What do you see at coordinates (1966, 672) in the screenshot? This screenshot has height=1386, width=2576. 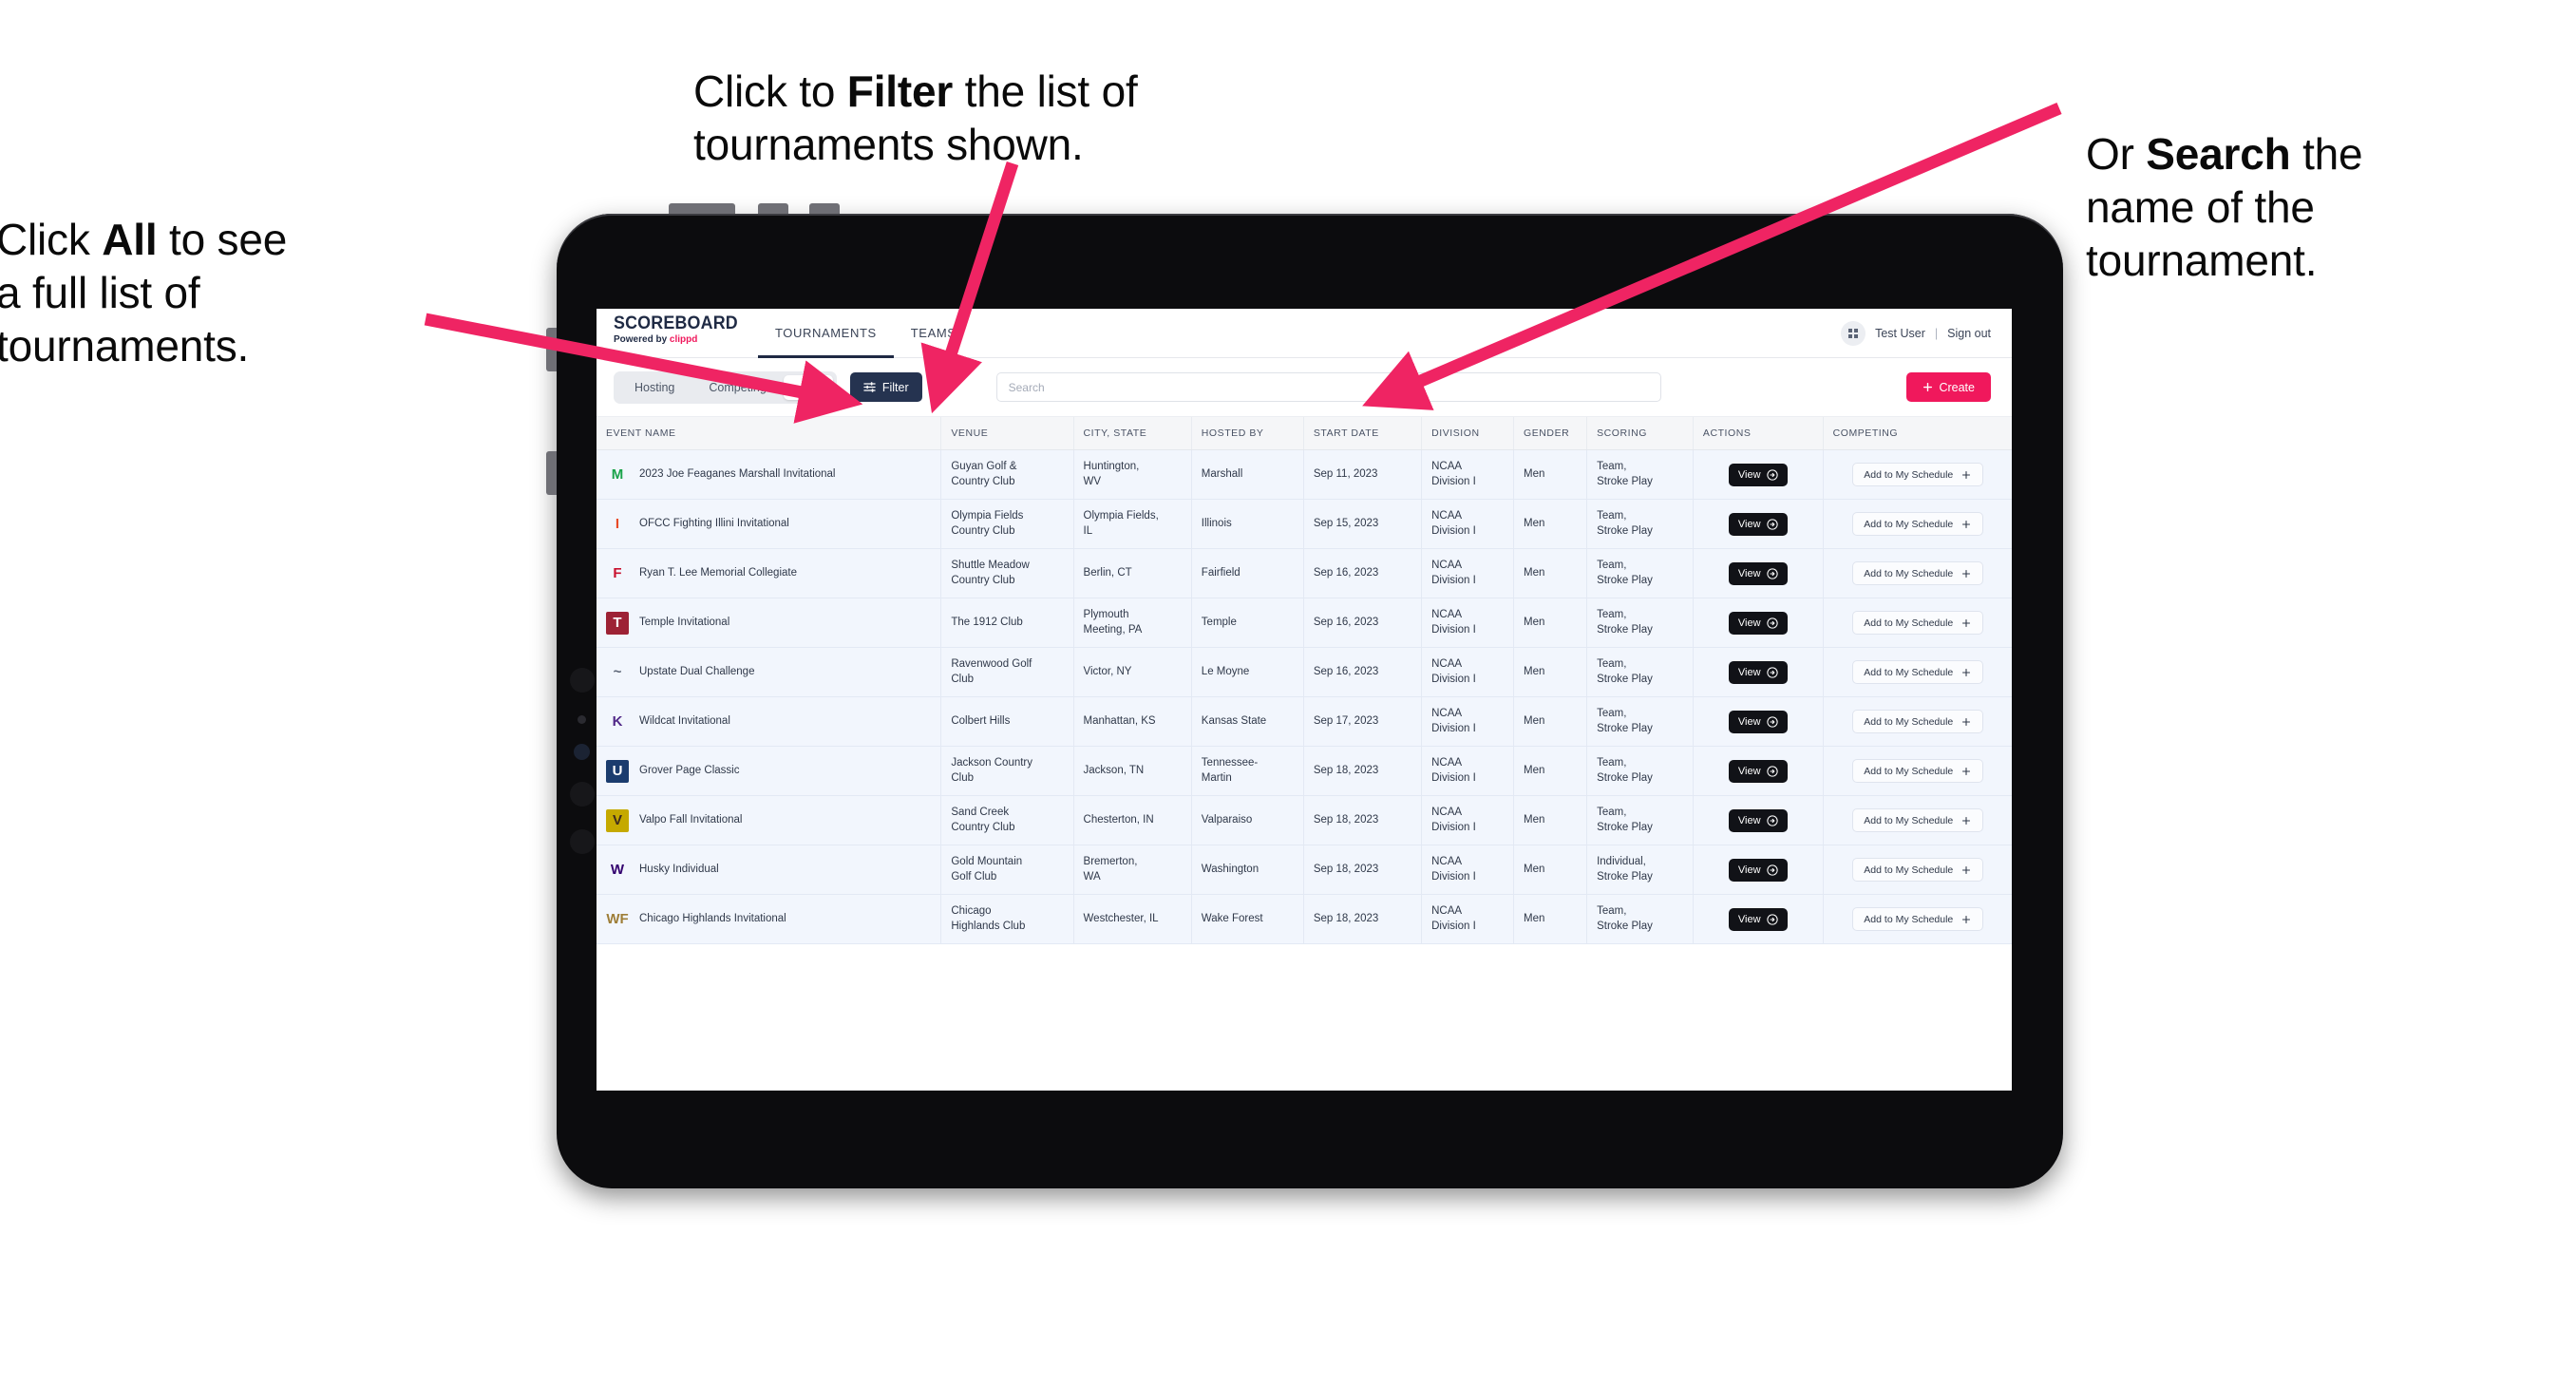 I see `plus-icon` at bounding box center [1966, 672].